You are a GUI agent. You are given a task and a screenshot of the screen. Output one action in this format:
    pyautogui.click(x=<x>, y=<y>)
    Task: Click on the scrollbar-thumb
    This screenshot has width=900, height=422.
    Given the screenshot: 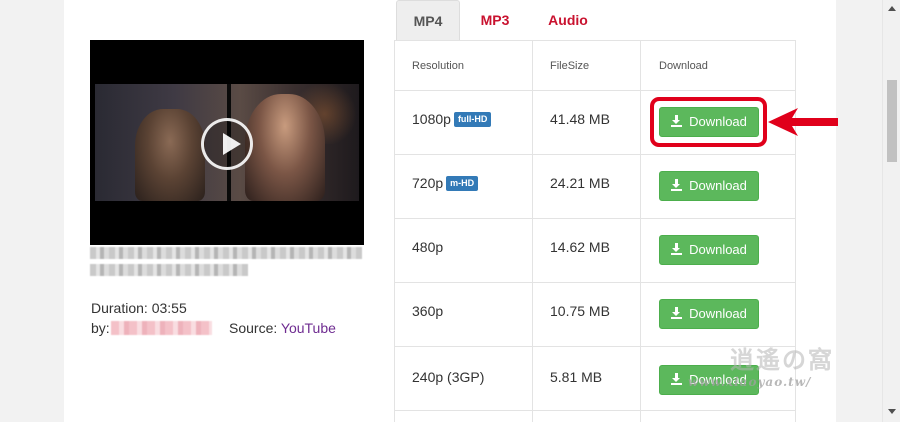 What is the action you would take?
    pyautogui.click(x=892, y=121)
    